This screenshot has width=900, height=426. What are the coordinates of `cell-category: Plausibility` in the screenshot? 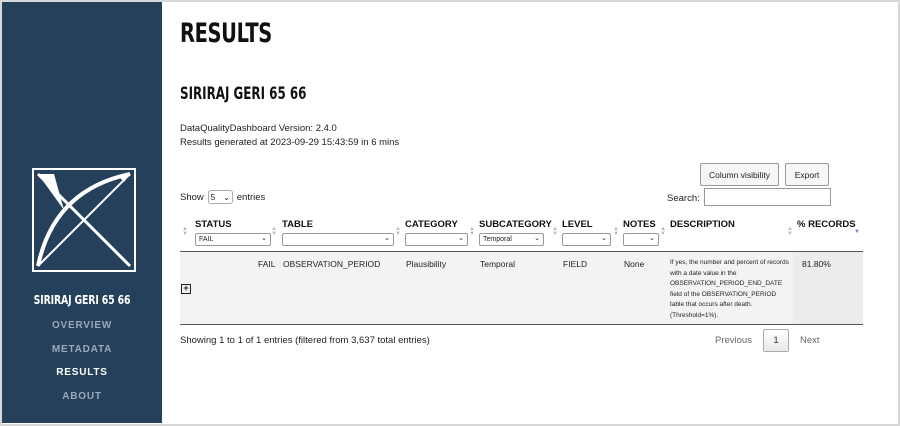 It's located at (426, 264).